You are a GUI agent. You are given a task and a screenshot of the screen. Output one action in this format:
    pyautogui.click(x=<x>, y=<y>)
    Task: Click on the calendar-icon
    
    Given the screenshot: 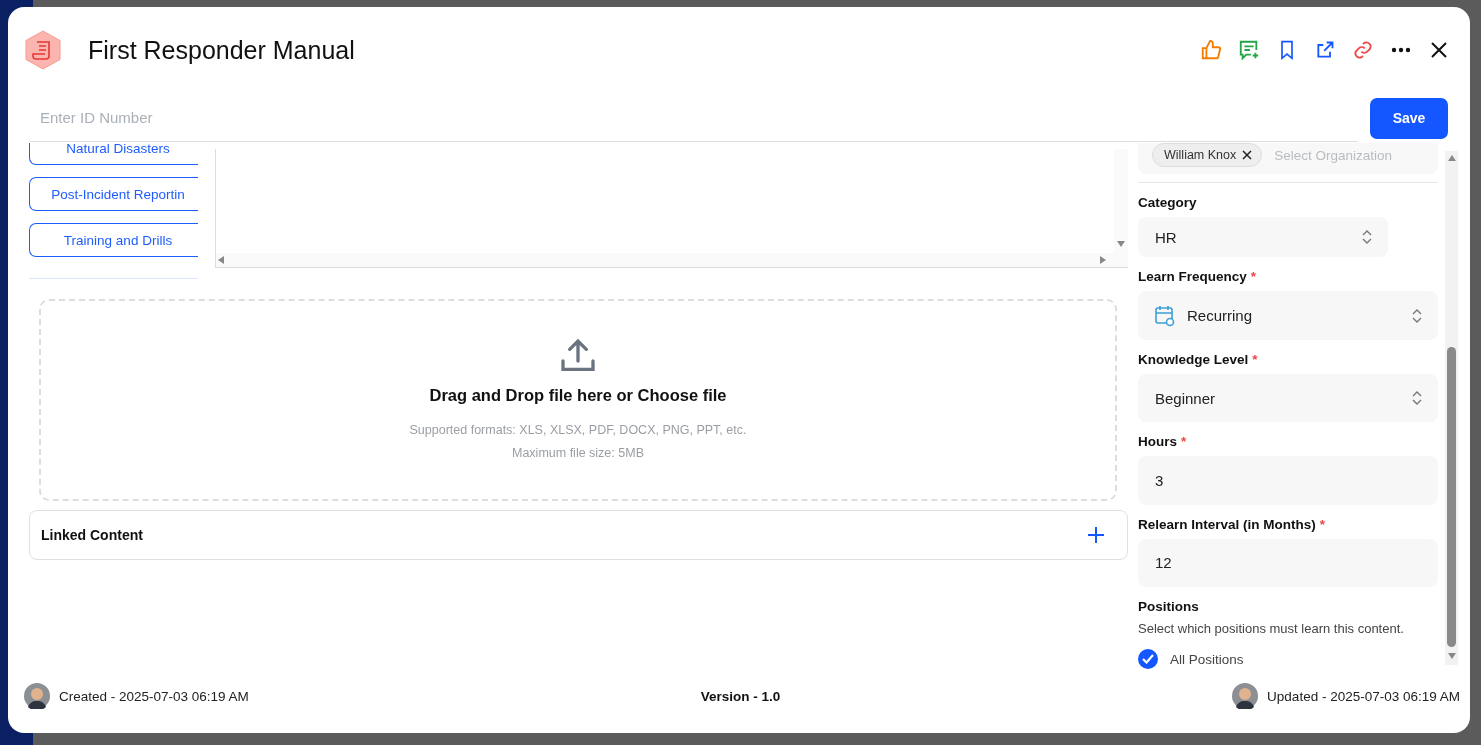 What is the action you would take?
    pyautogui.click(x=1165, y=315)
    